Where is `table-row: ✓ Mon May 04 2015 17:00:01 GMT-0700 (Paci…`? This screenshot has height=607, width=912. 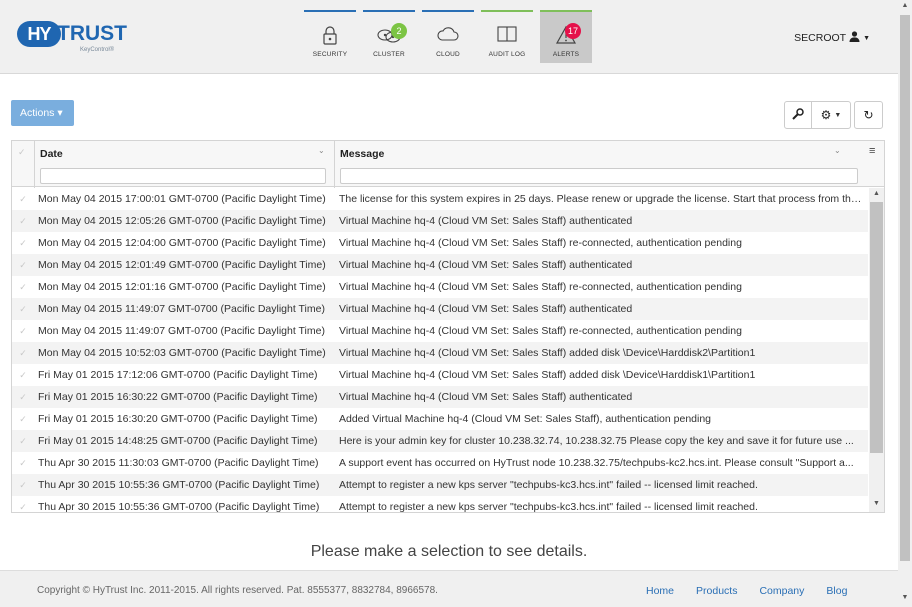 table-row: ✓ Mon May 04 2015 17:00:01 GMT-0700 (Paci… is located at coordinates (440, 199).